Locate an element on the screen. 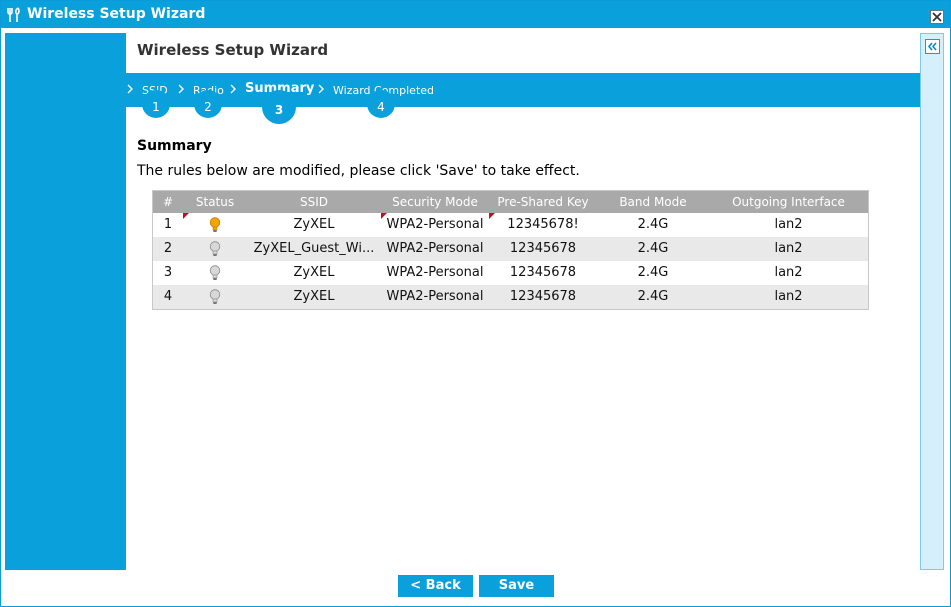 This screenshot has width=951, height=607. save-button: Save is located at coordinates (516, 586).